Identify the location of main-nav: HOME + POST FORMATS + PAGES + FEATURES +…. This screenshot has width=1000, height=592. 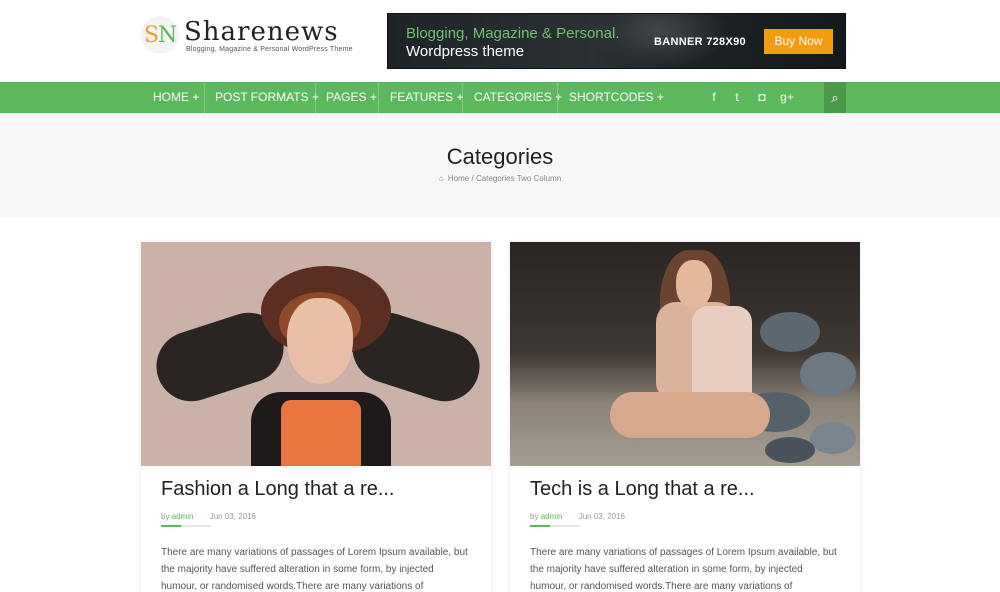
(500, 97).